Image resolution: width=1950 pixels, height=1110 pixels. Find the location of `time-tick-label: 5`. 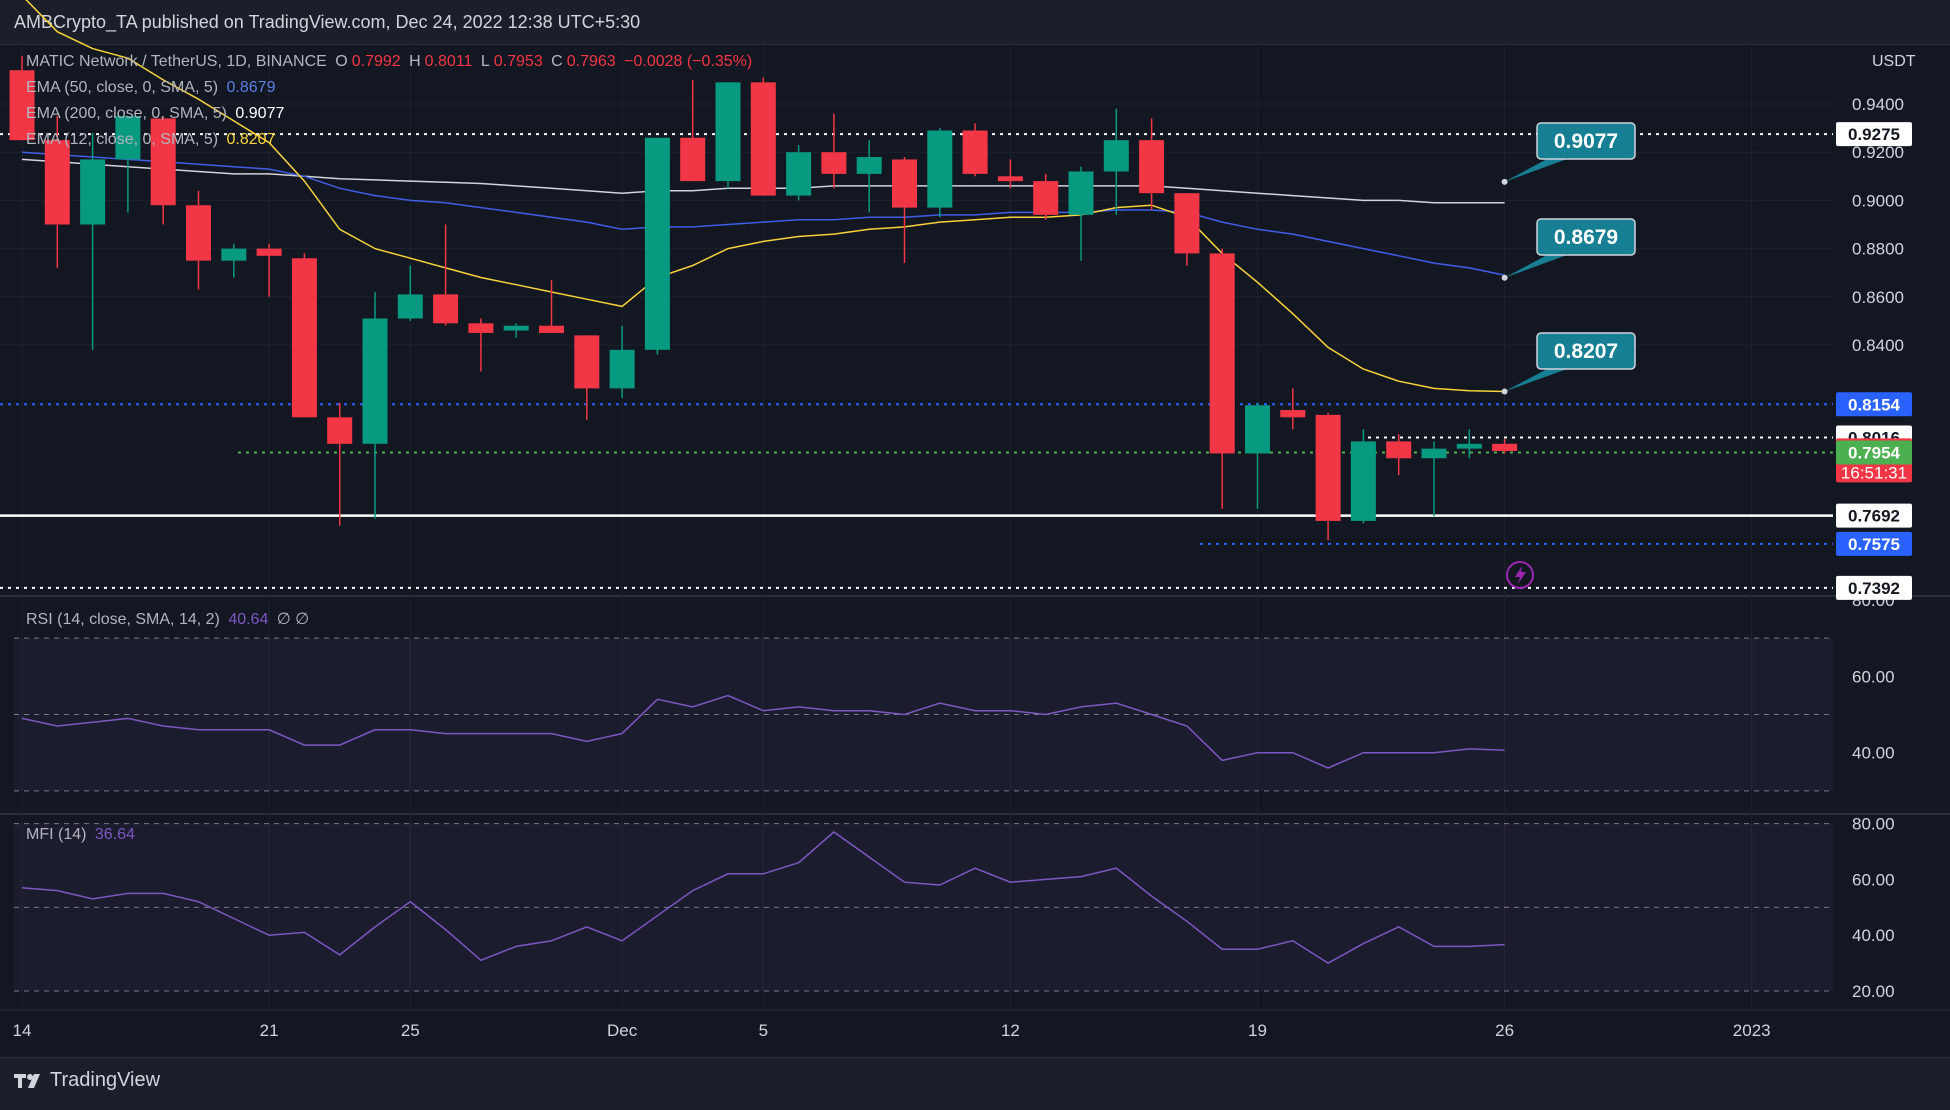

time-tick-label: 5 is located at coordinates (763, 1030).